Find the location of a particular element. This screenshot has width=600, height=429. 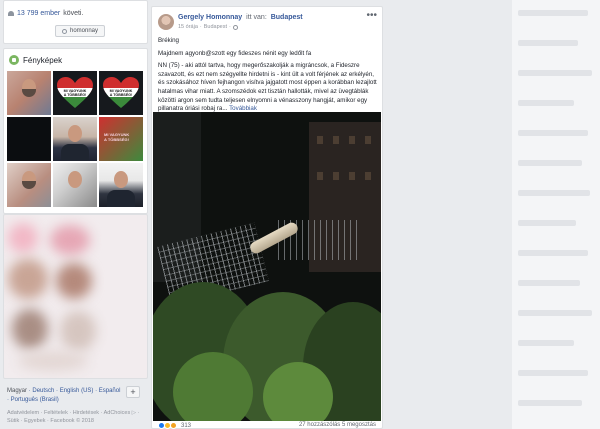

photos-icon is located at coordinates (14, 60).